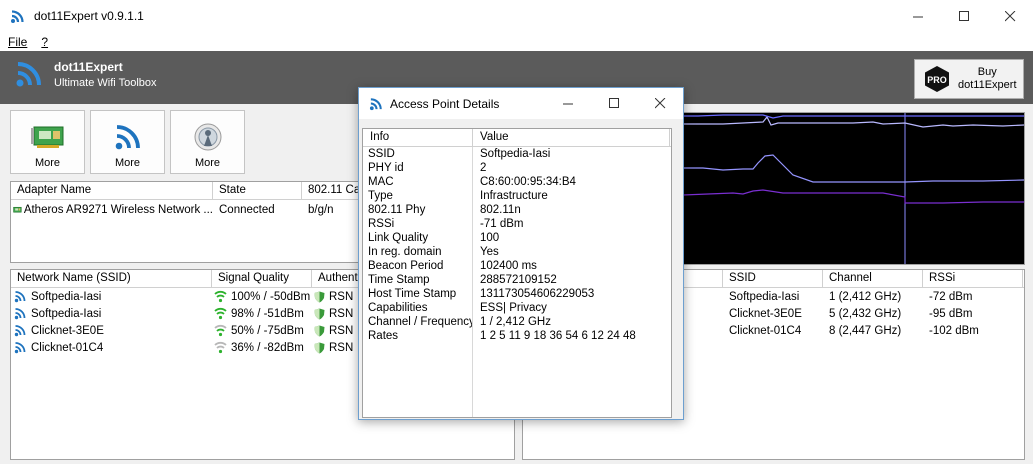 This screenshot has width=1033, height=464. Describe the element at coordinates (399, 280) in the screenshot. I see `detail-key: Time Stamp` at that location.